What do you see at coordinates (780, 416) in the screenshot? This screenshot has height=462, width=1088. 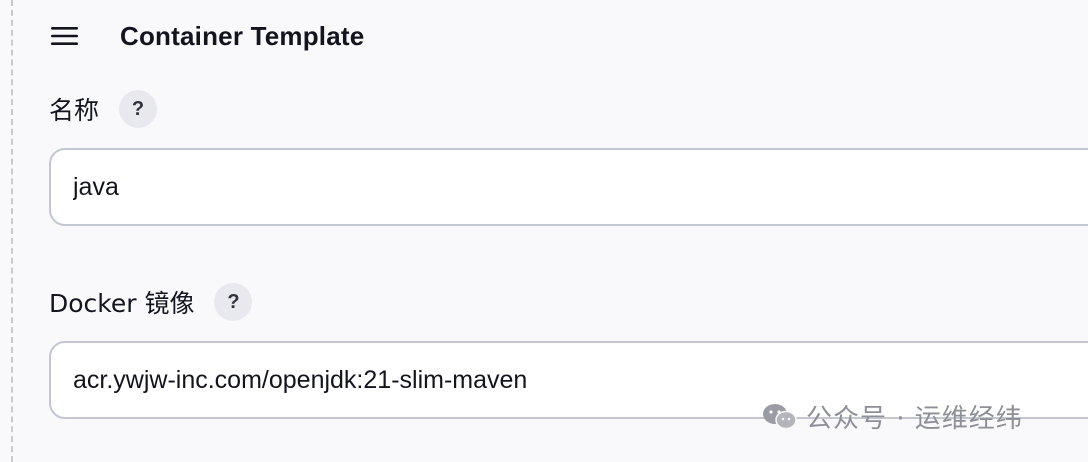 I see `wechat-icon` at bounding box center [780, 416].